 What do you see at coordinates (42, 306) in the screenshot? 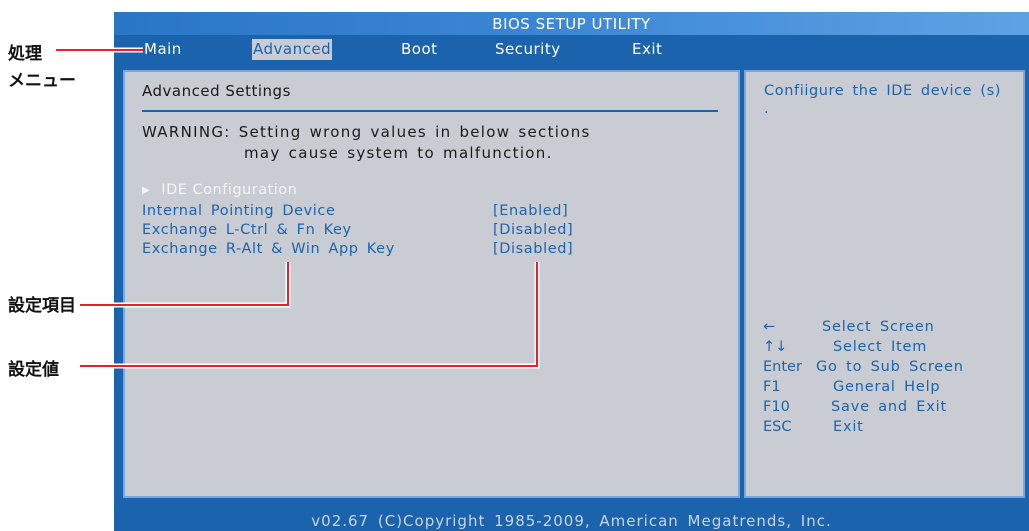
I see `annotation-setting-item-label: 設定項目` at bounding box center [42, 306].